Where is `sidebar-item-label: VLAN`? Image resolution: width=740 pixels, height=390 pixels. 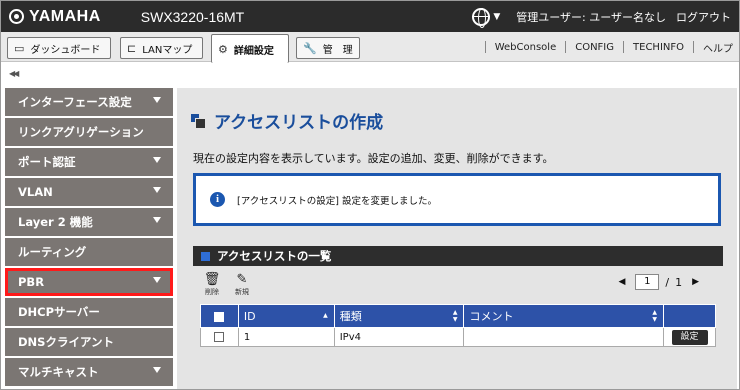
sidebar-item-label: VLAN is located at coordinates (35, 192).